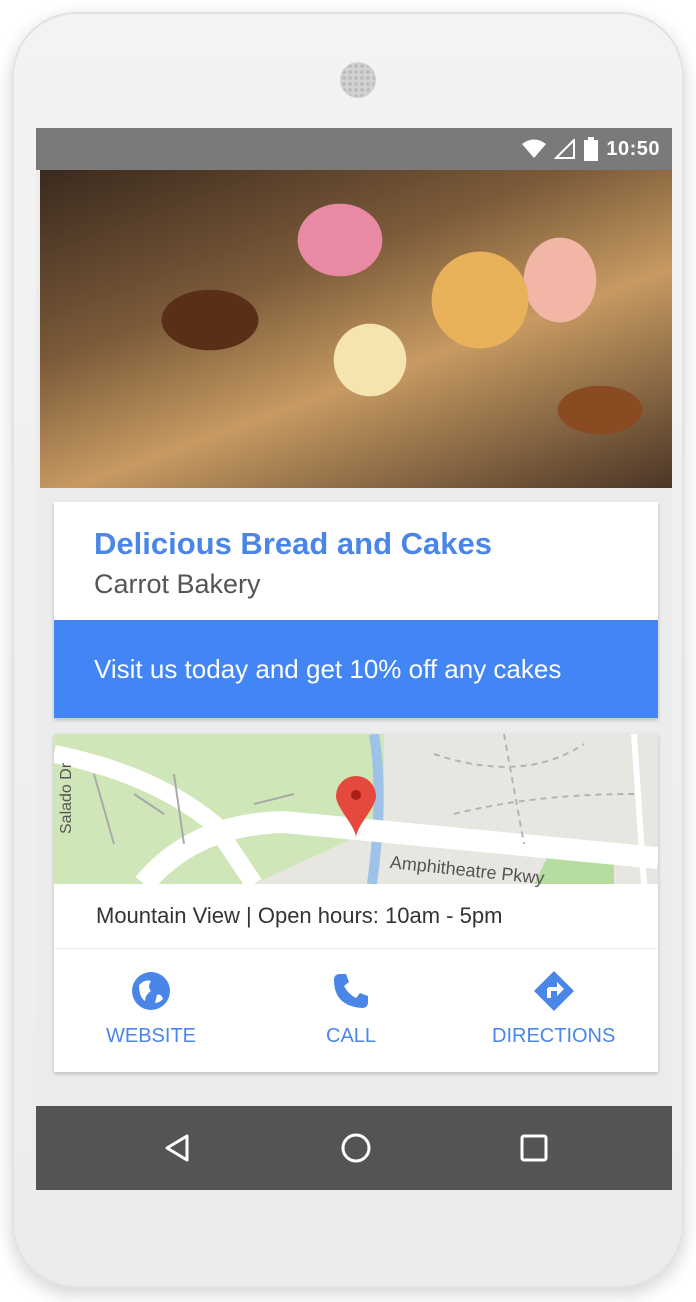 This screenshot has height=1302, width=696. What do you see at coordinates (351, 1009) in the screenshot?
I see `call-button: CALL` at bounding box center [351, 1009].